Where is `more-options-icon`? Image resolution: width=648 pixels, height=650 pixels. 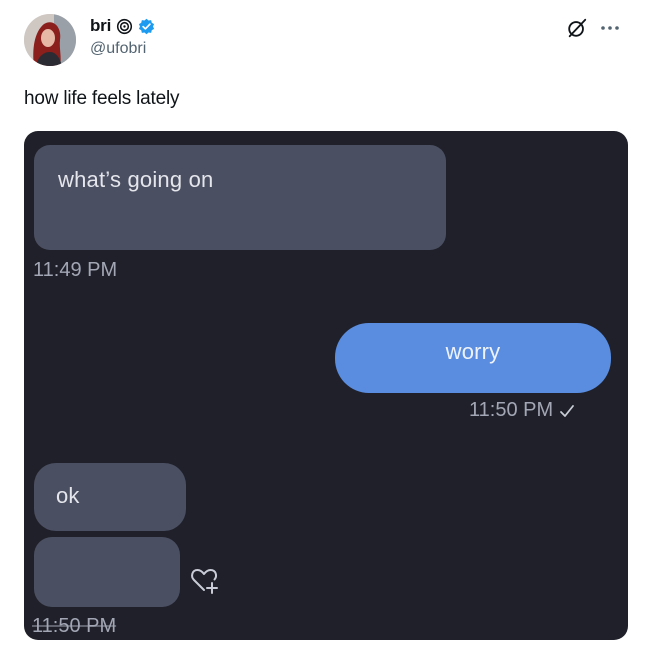 more-options-icon is located at coordinates (610, 28).